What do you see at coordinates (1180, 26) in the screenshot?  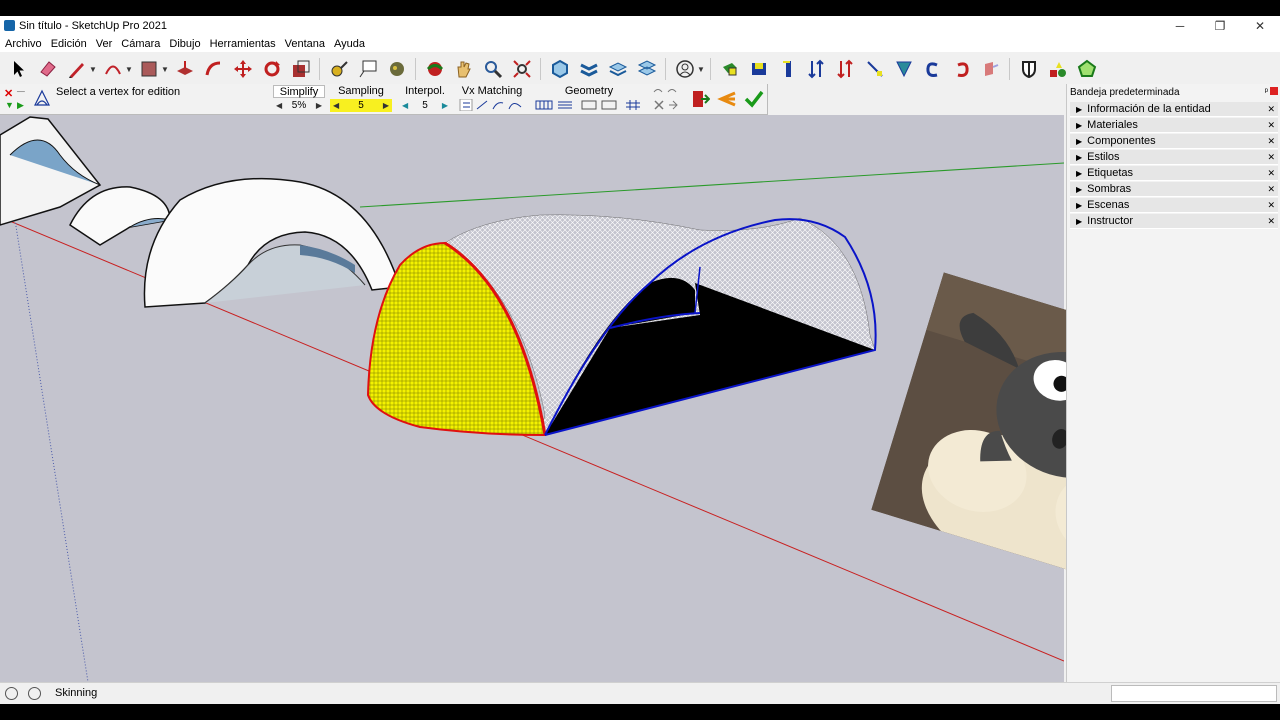 I see `minimize-button: ─` at bounding box center [1180, 26].